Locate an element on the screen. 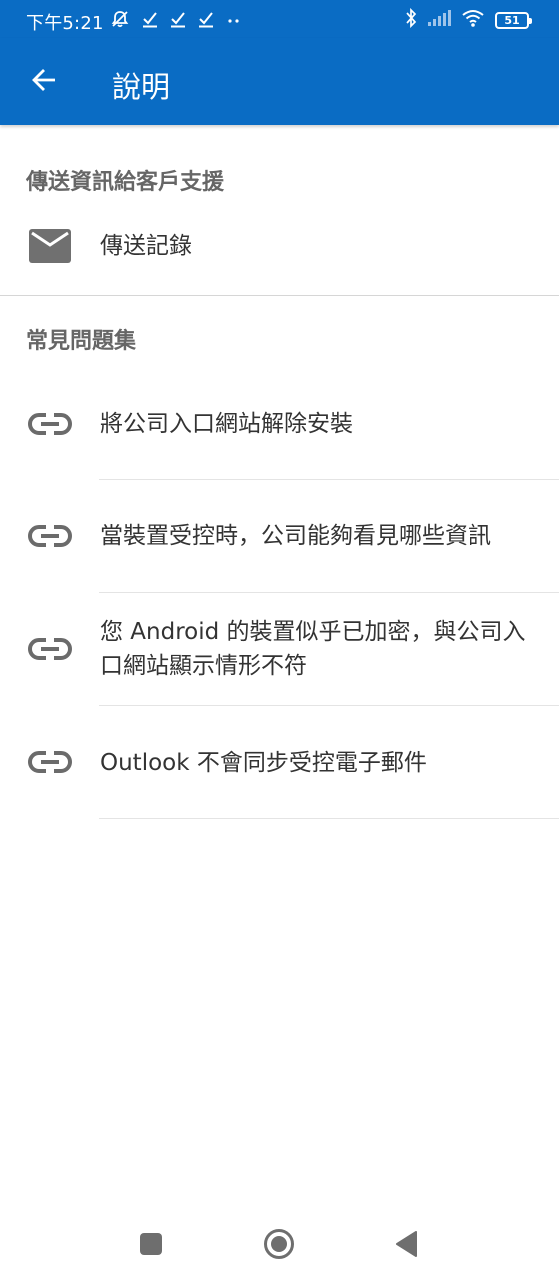  recents-square-icon is located at coordinates (151, 1246).